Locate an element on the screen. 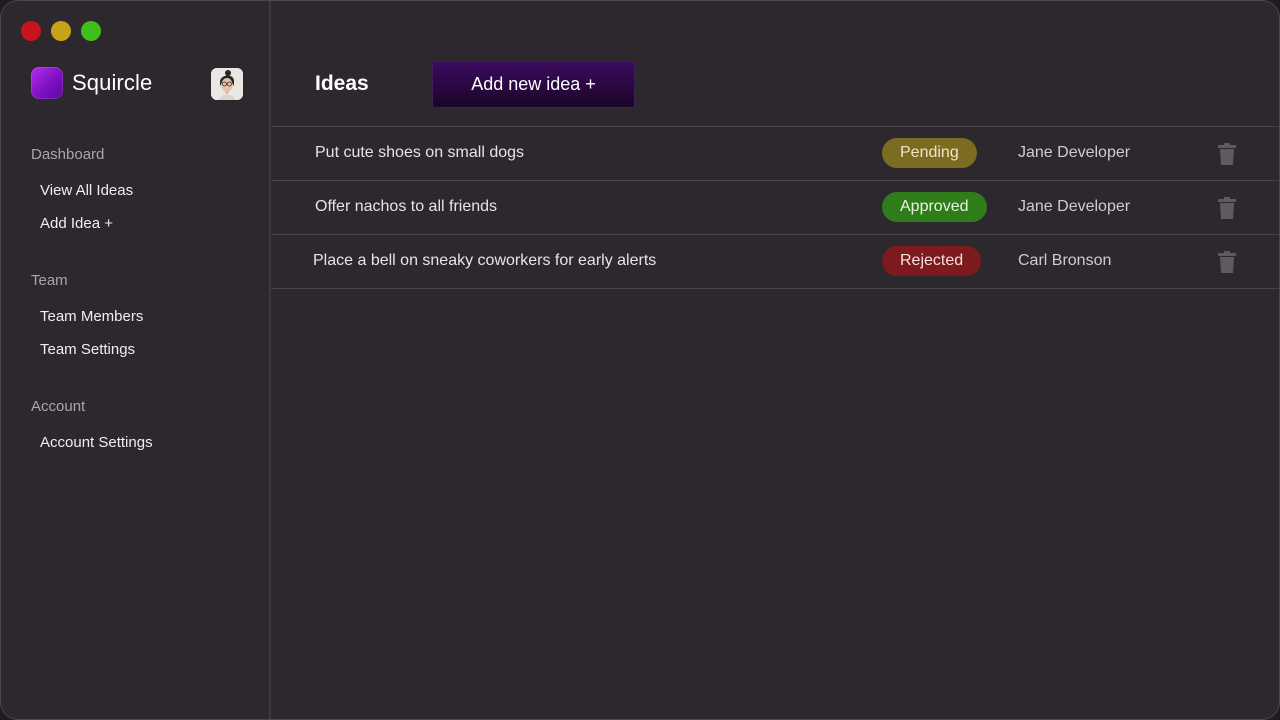  brand: Squircle is located at coordinates (91, 83).